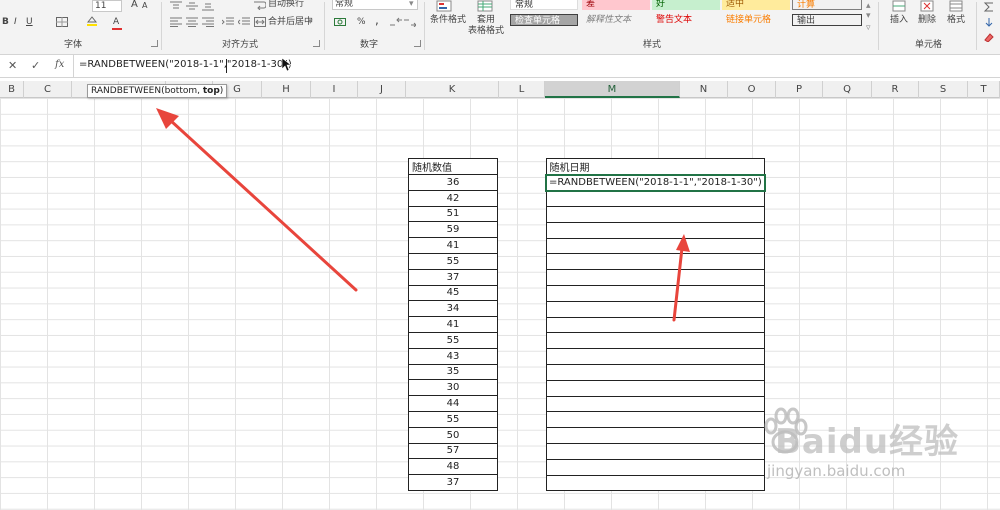  Describe the element at coordinates (868, 28) in the screenshot. I see `styles-more-icon: ▿` at that location.